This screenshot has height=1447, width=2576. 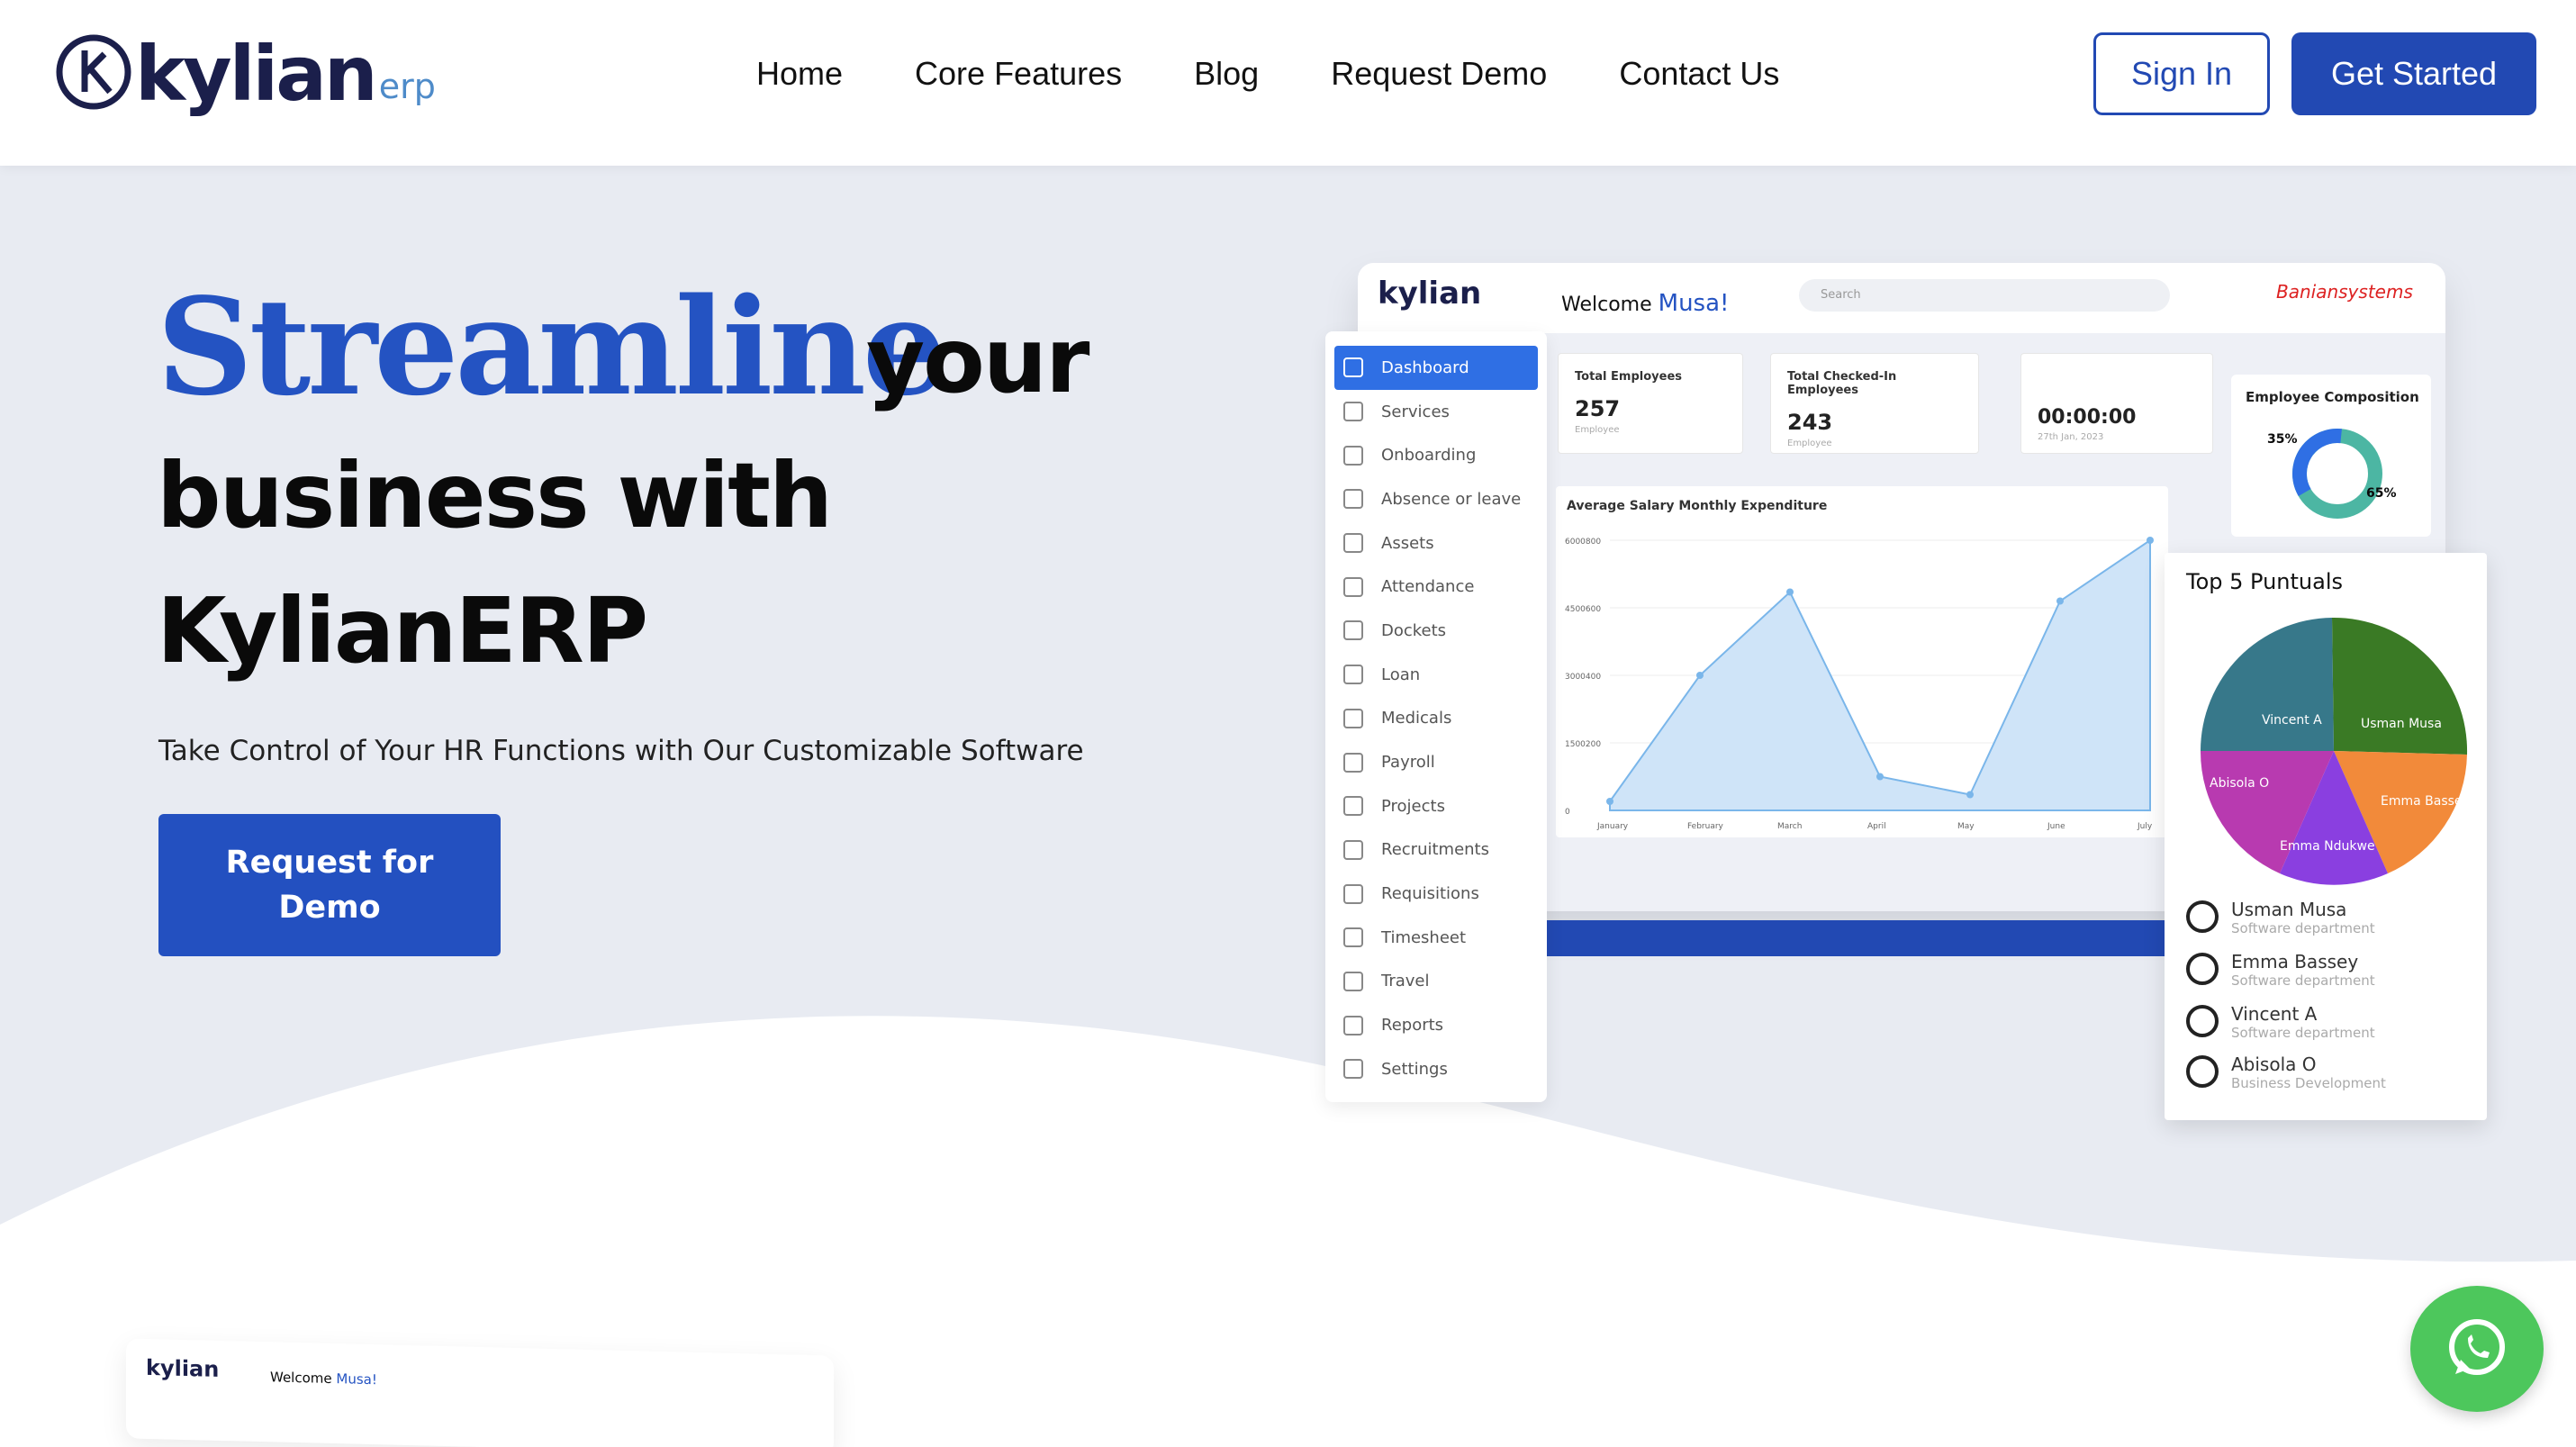 What do you see at coordinates (2381, 493) in the screenshot?
I see `male-pct: 65%` at bounding box center [2381, 493].